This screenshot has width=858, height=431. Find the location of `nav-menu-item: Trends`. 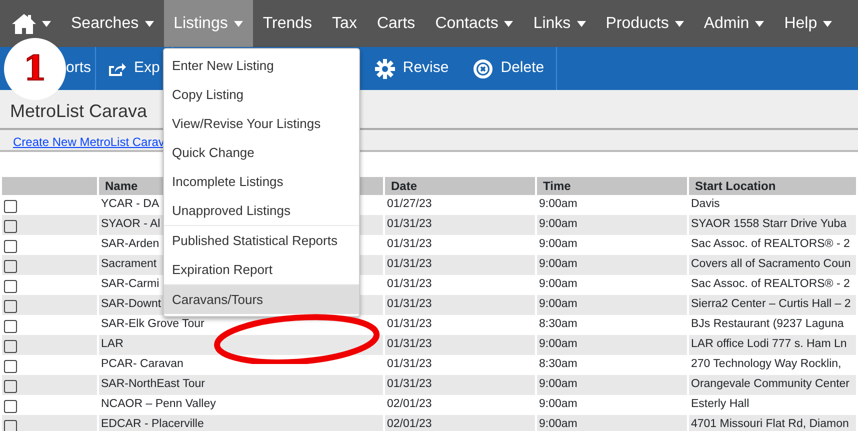

nav-menu-item: Trends is located at coordinates (287, 23).